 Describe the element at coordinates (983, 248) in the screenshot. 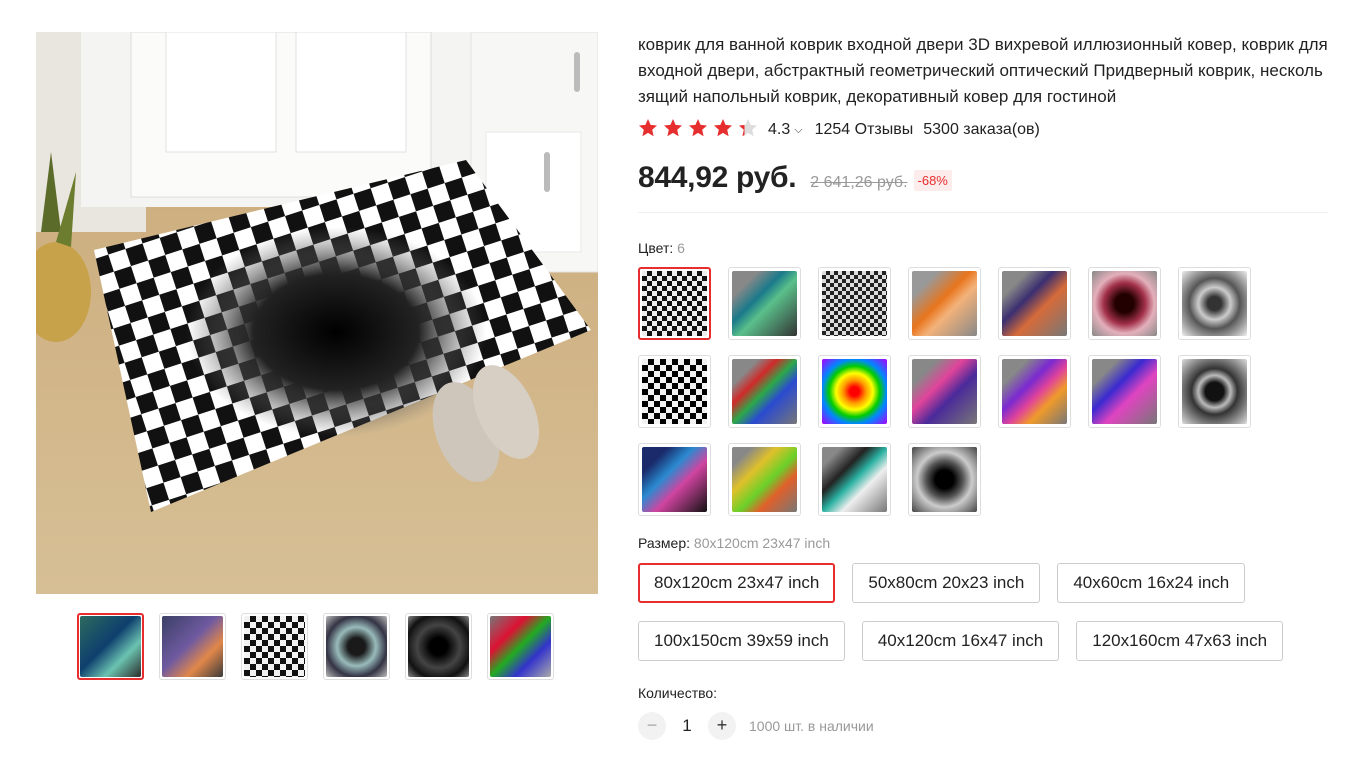

I see `color-label-row: Цвет: 6` at that location.